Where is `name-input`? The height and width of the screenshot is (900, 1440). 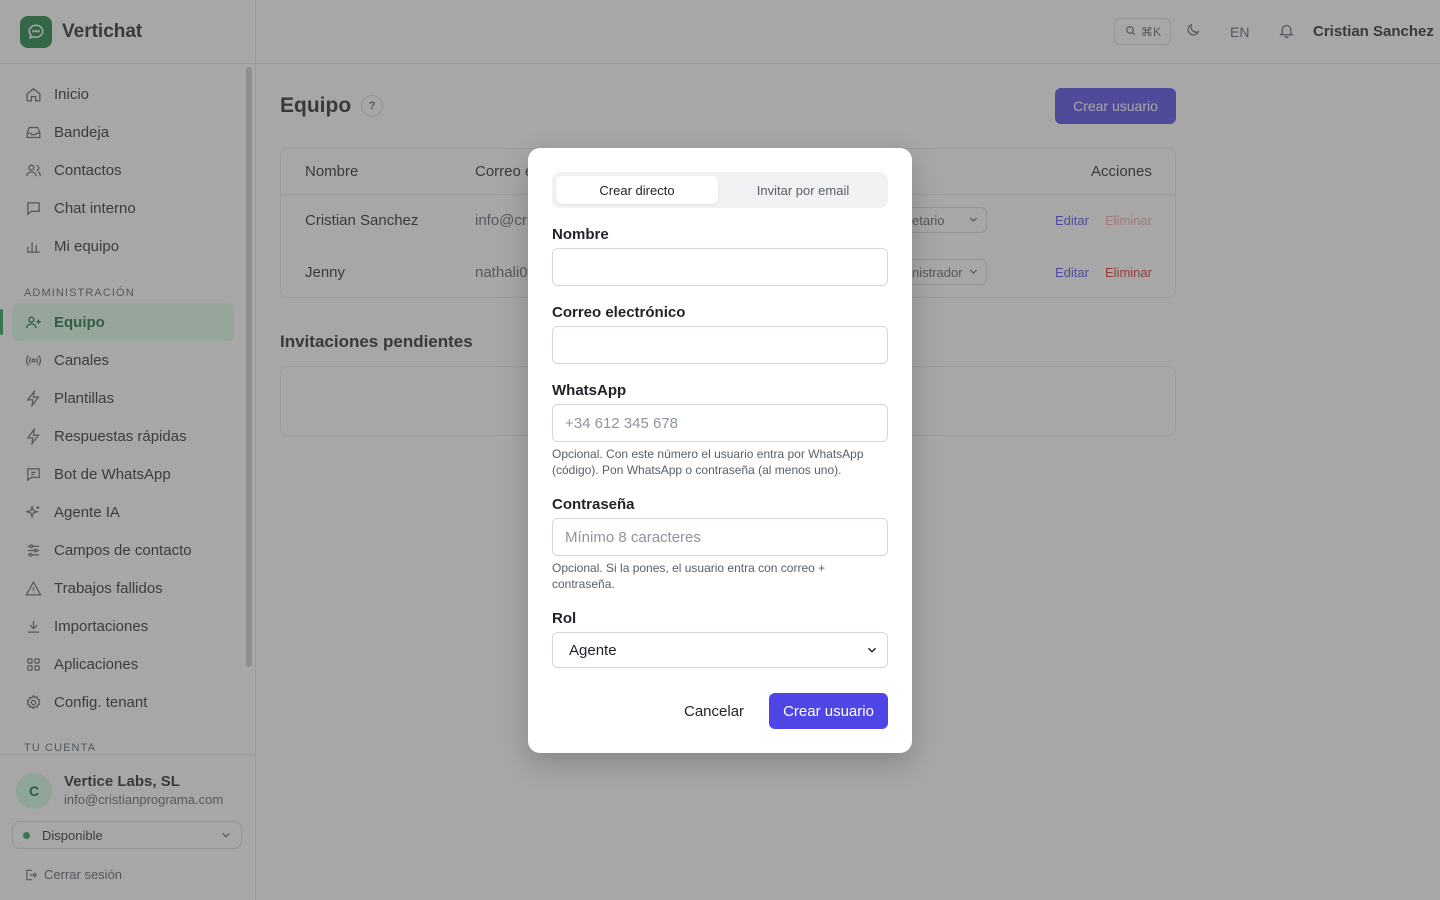 name-input is located at coordinates (720, 267).